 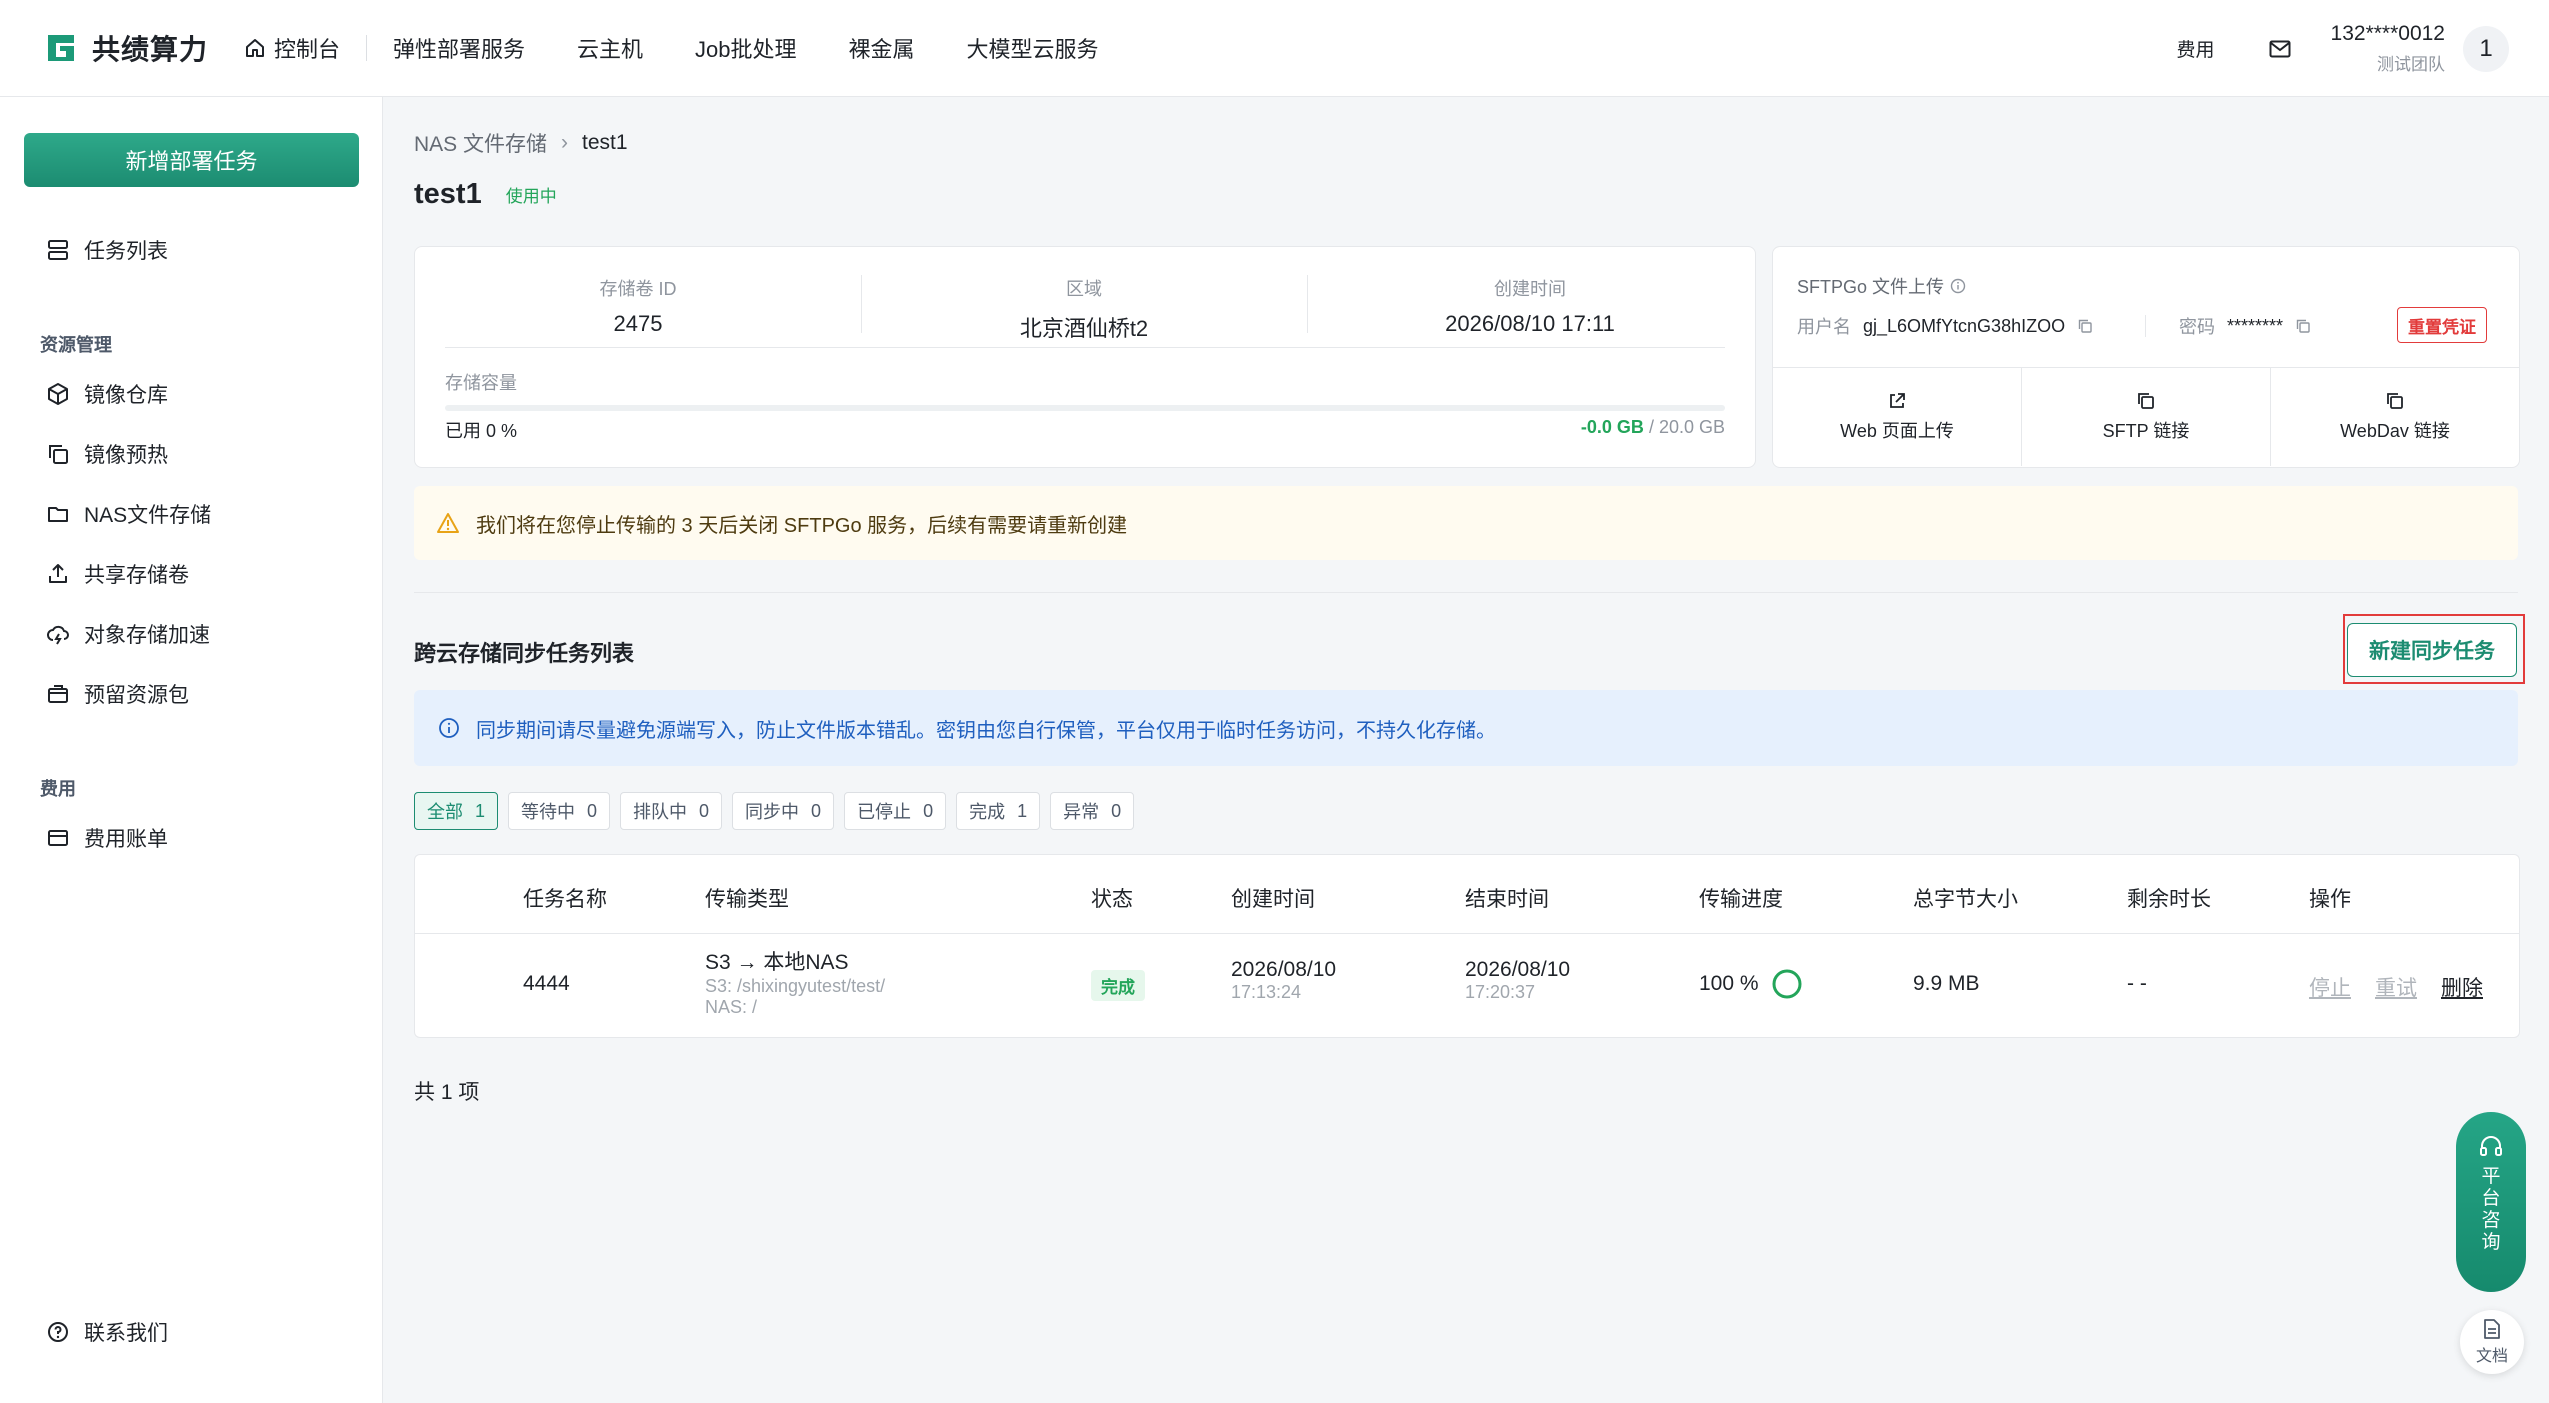 I want to click on filter-label: 同步中, so click(x=772, y=812).